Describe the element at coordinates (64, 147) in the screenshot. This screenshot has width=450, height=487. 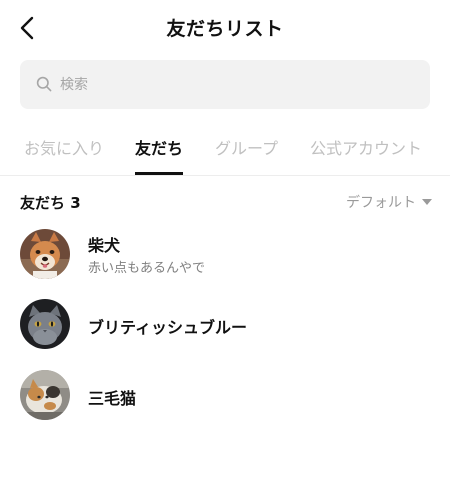
I see `tab-favorites: お気に入り` at that location.